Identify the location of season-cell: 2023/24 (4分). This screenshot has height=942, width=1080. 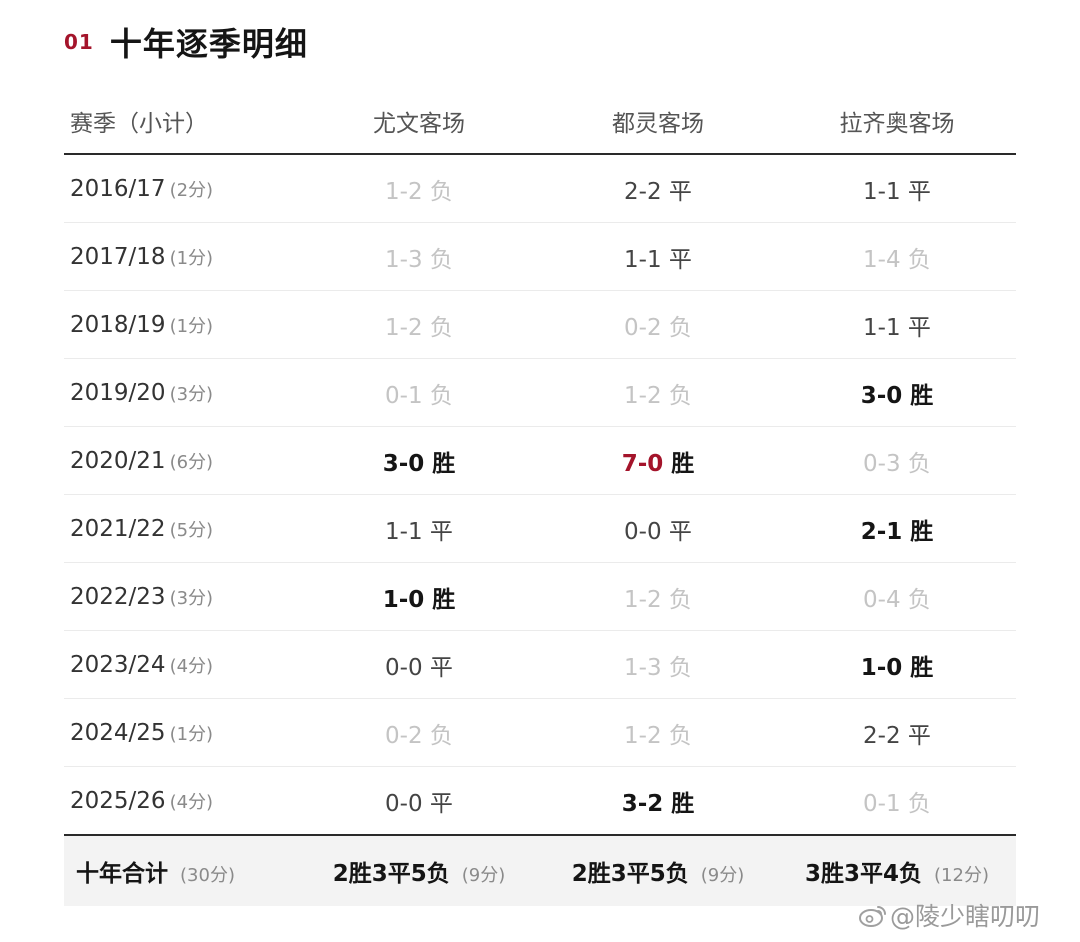
(182, 665).